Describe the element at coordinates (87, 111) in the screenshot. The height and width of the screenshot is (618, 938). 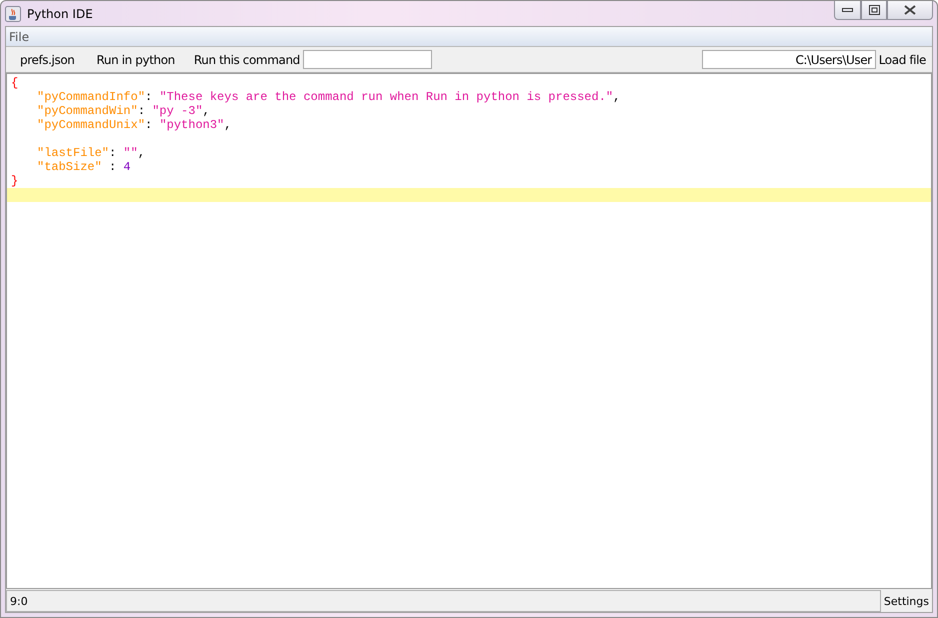
I see `json-key: "pyCommandWin"` at that location.